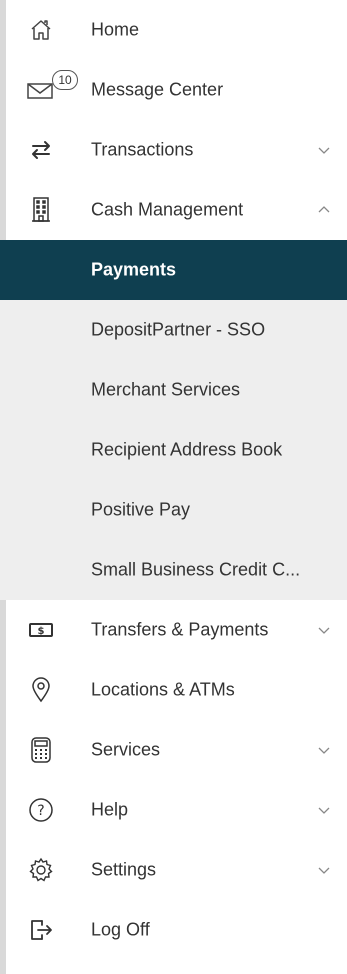 The height and width of the screenshot is (974, 347). What do you see at coordinates (173, 870) in the screenshot?
I see `menu-item-settings: Settings` at bounding box center [173, 870].